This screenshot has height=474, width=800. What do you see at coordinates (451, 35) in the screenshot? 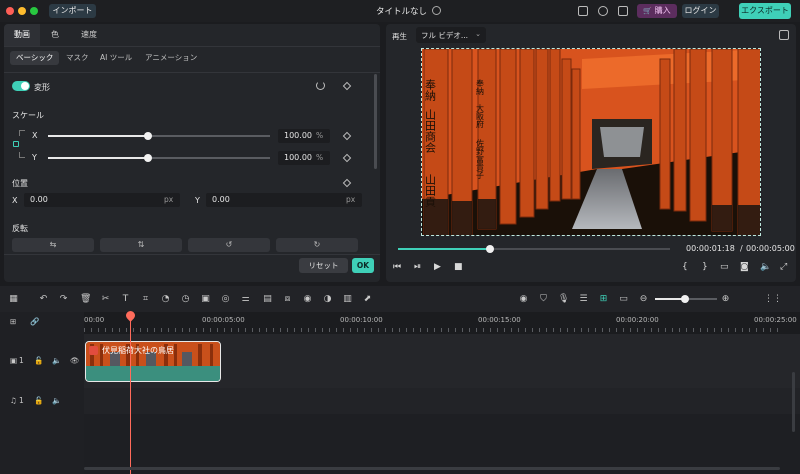
I see `quality-select: フル ビデオ... ⌄` at bounding box center [451, 35].